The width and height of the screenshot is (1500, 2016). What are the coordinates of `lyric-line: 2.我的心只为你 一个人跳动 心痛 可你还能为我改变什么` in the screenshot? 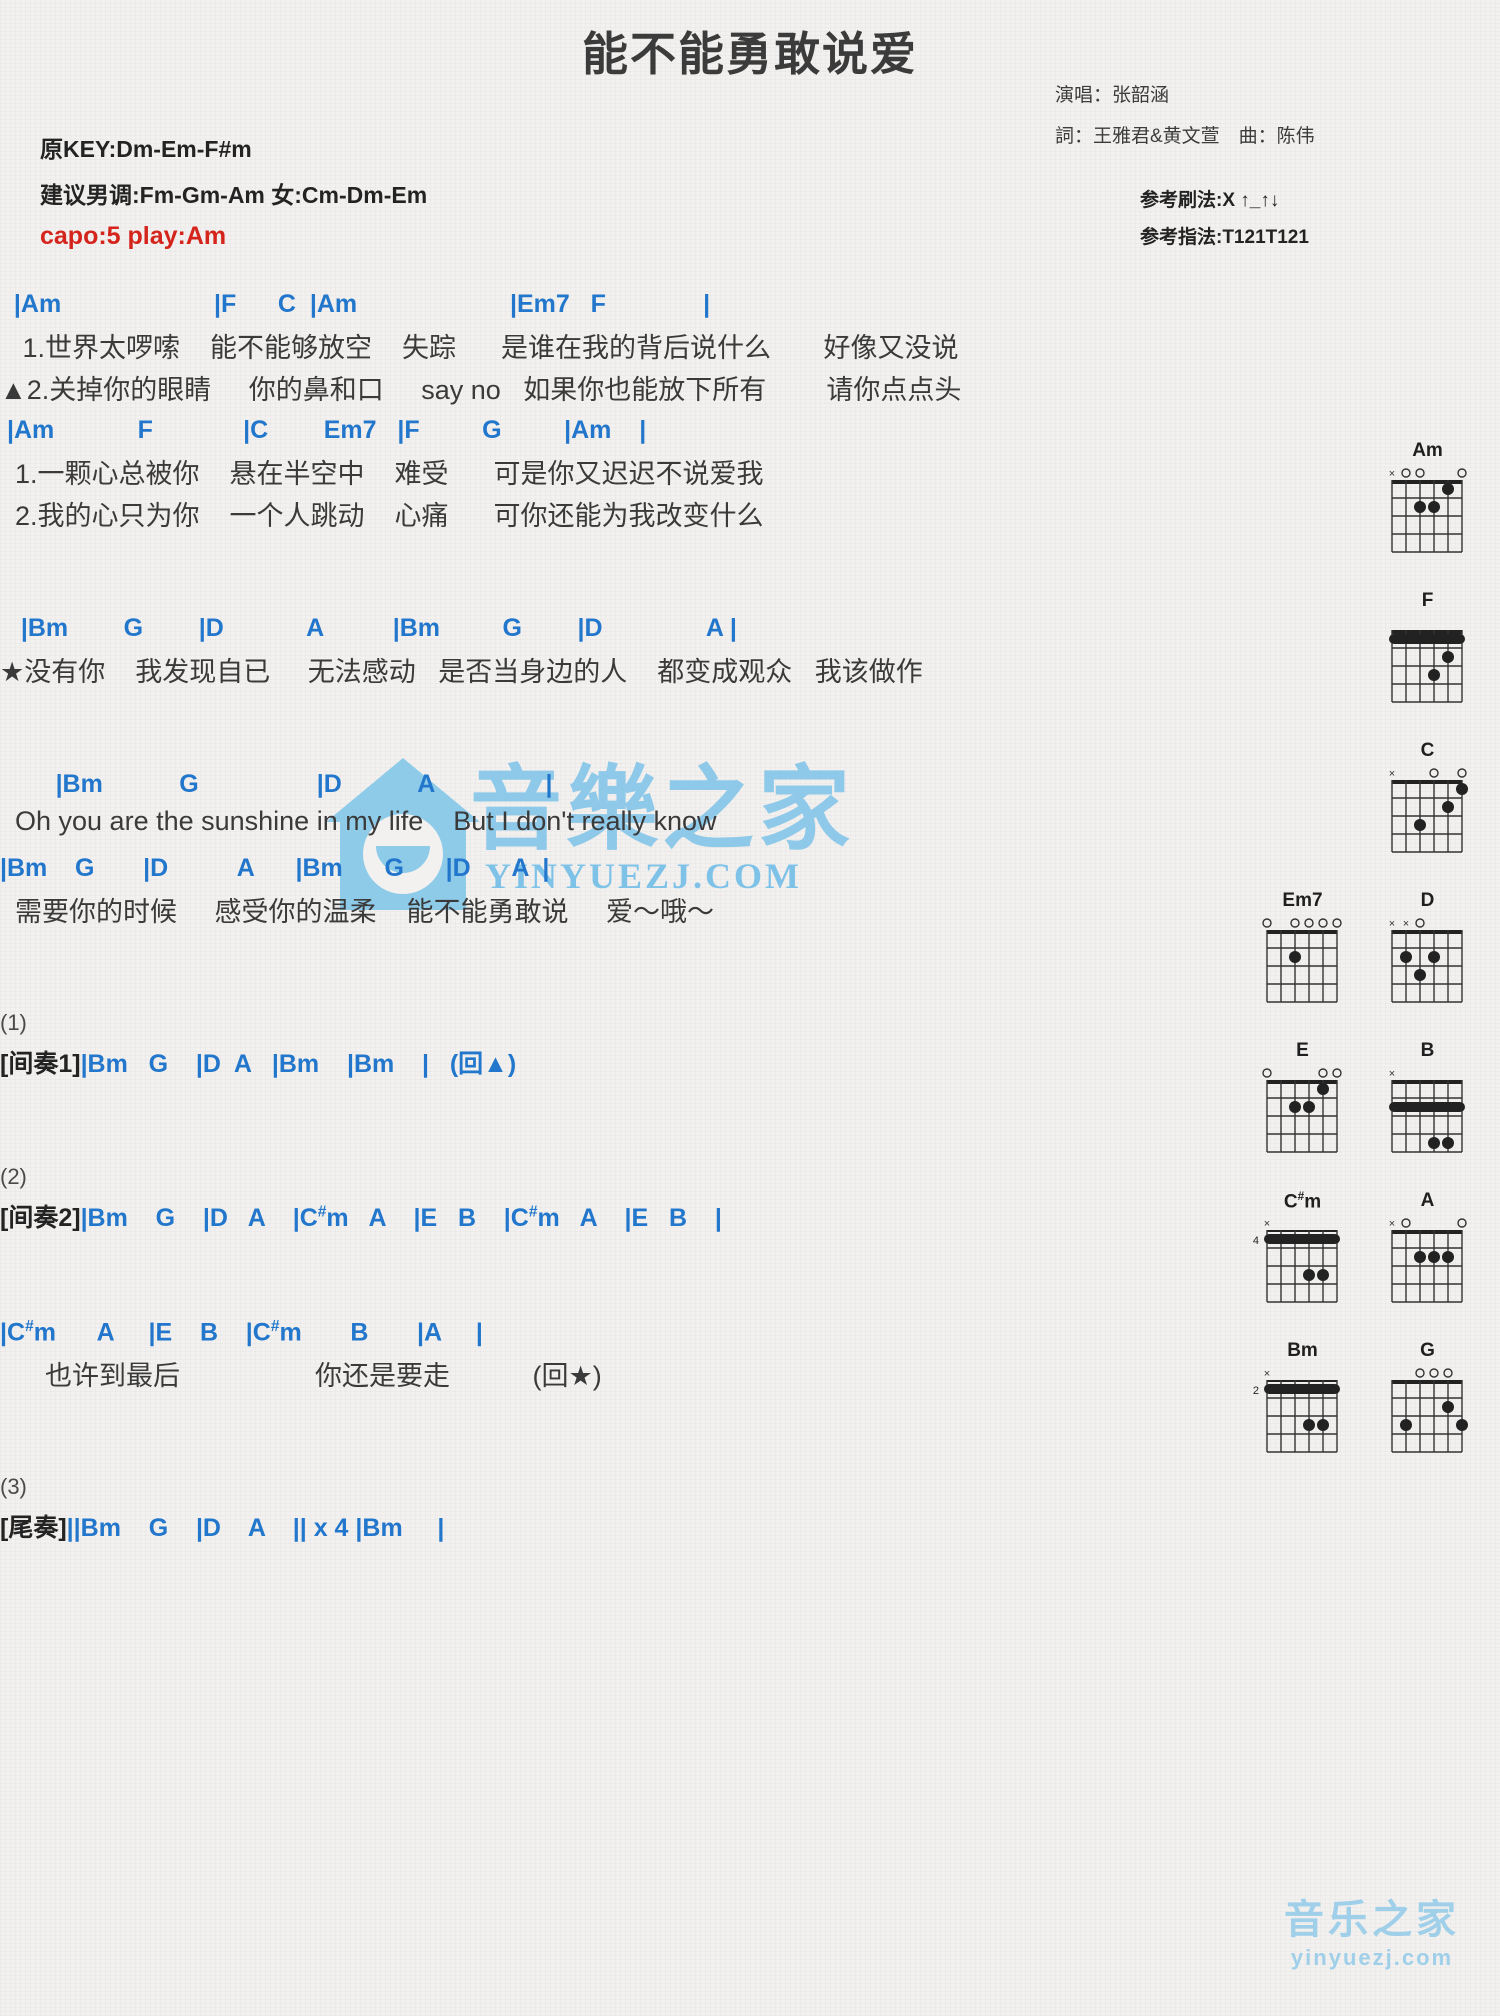 It's located at (382, 516).